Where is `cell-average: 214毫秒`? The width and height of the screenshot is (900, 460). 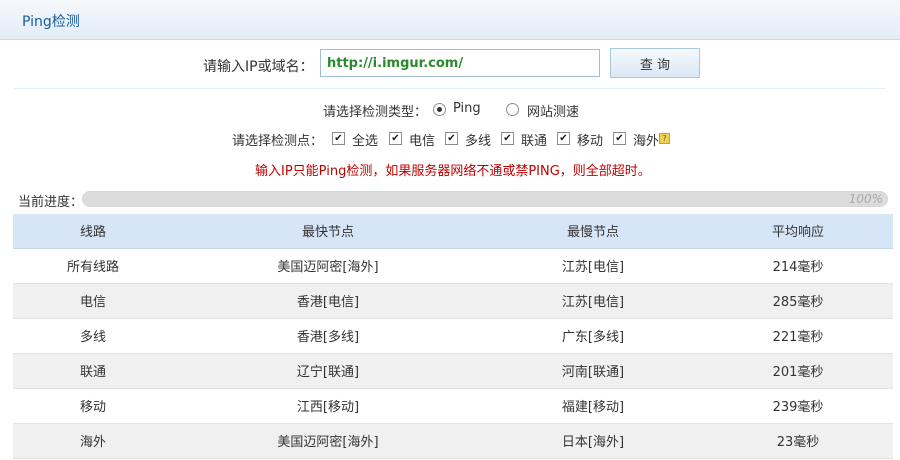 cell-average: 214毫秒 is located at coordinates (798, 266).